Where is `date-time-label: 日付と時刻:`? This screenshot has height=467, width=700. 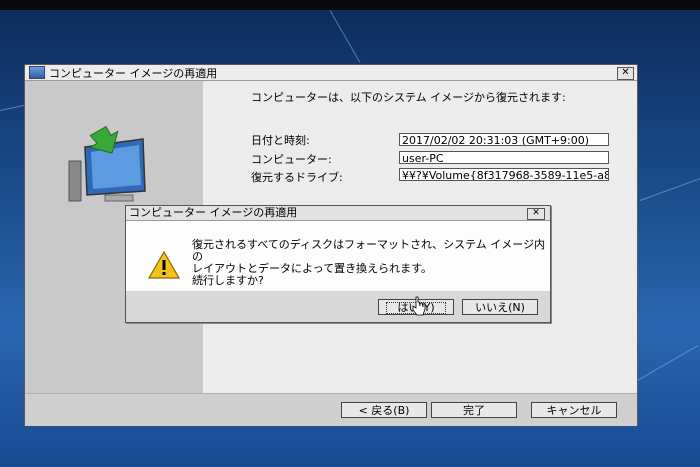 date-time-label: 日付と時刻: is located at coordinates (280, 140).